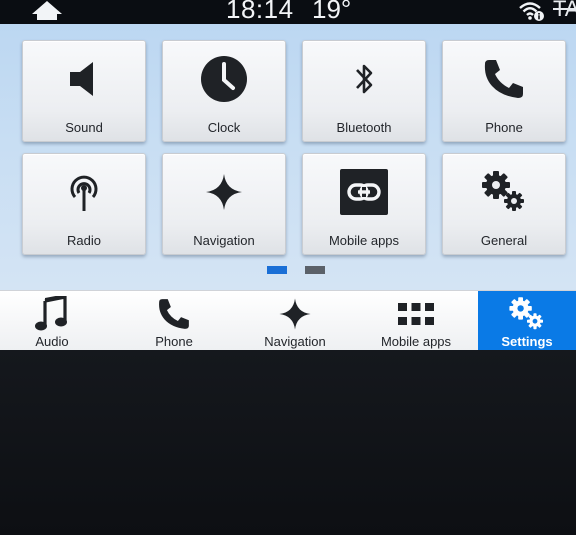 The width and height of the screenshot is (576, 535). I want to click on tile-label: Clock, so click(224, 127).